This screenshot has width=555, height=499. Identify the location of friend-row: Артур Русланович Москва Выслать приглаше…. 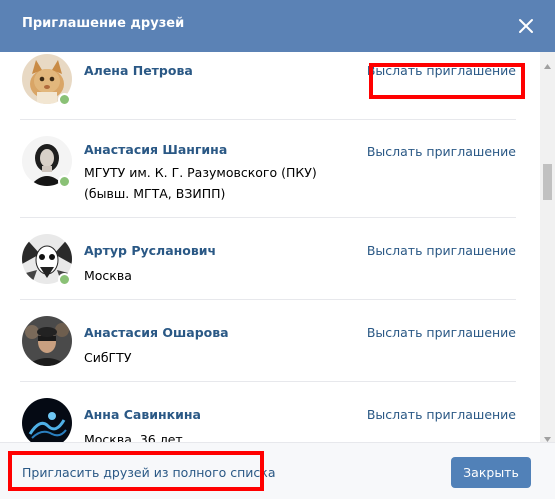
(268, 259).